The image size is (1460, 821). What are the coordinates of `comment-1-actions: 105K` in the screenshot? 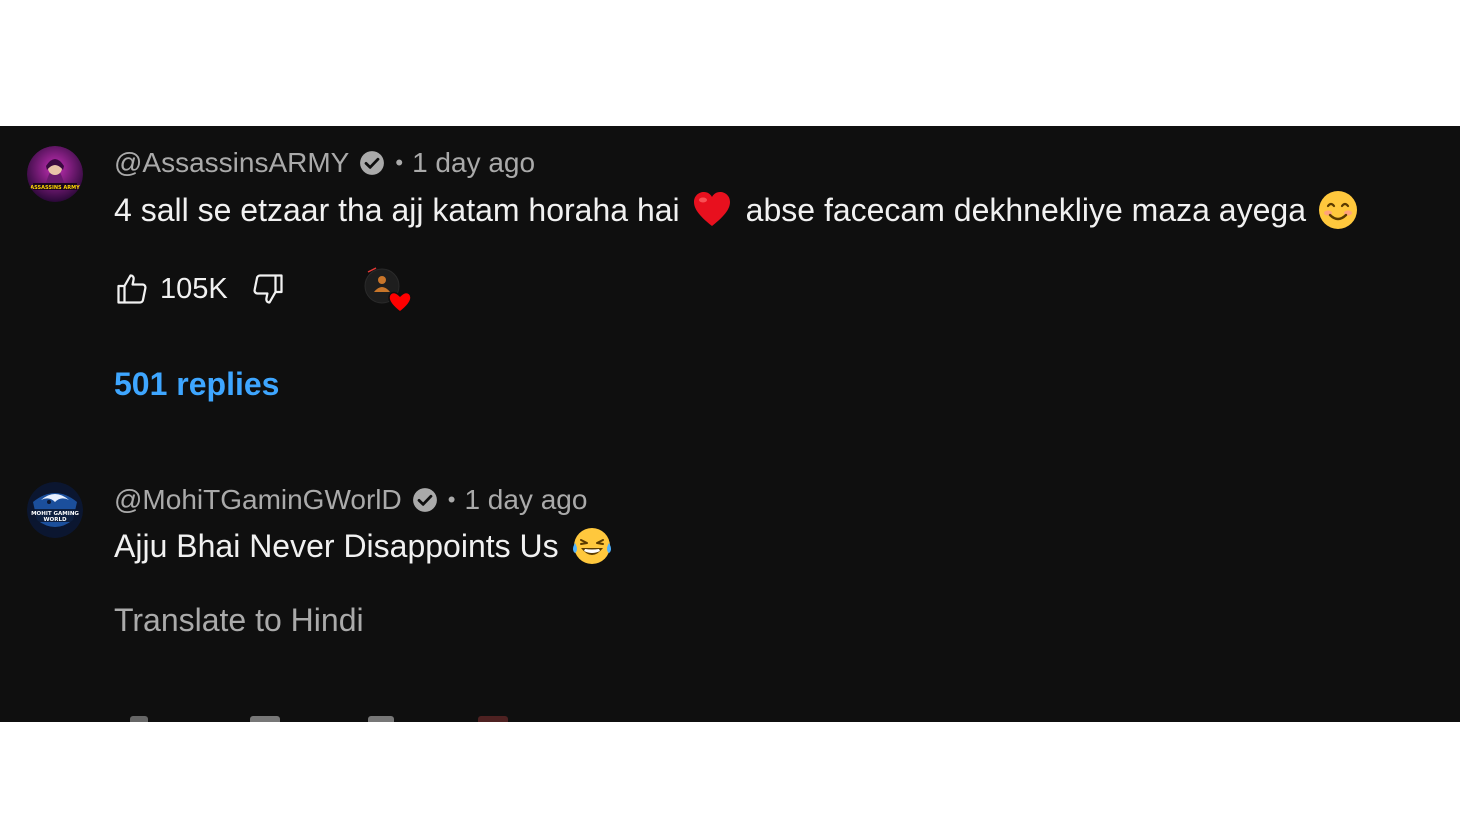 It's located at (200, 289).